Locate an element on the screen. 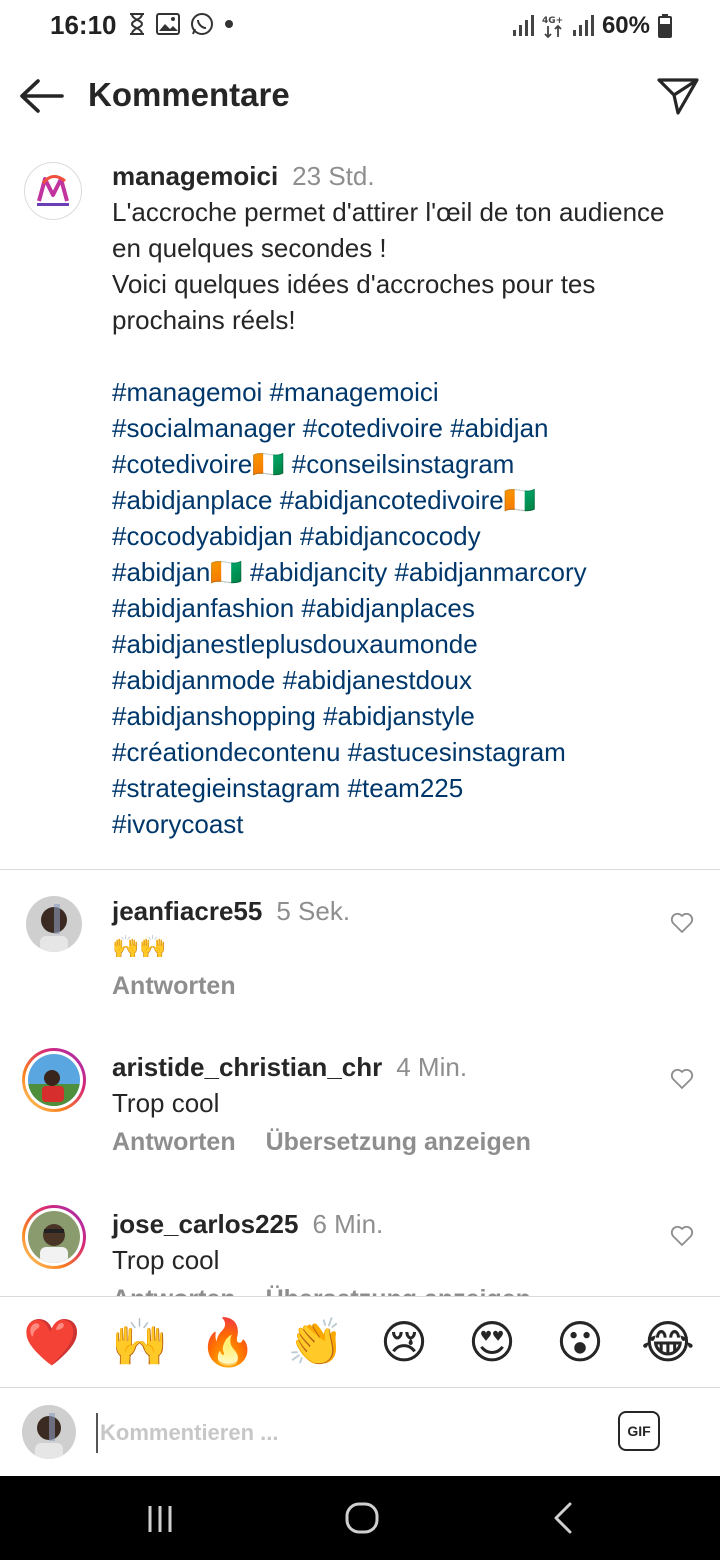 The height and width of the screenshot is (1560, 720). comment-composer: Kommentieren ... GIF is located at coordinates (360, 1432).